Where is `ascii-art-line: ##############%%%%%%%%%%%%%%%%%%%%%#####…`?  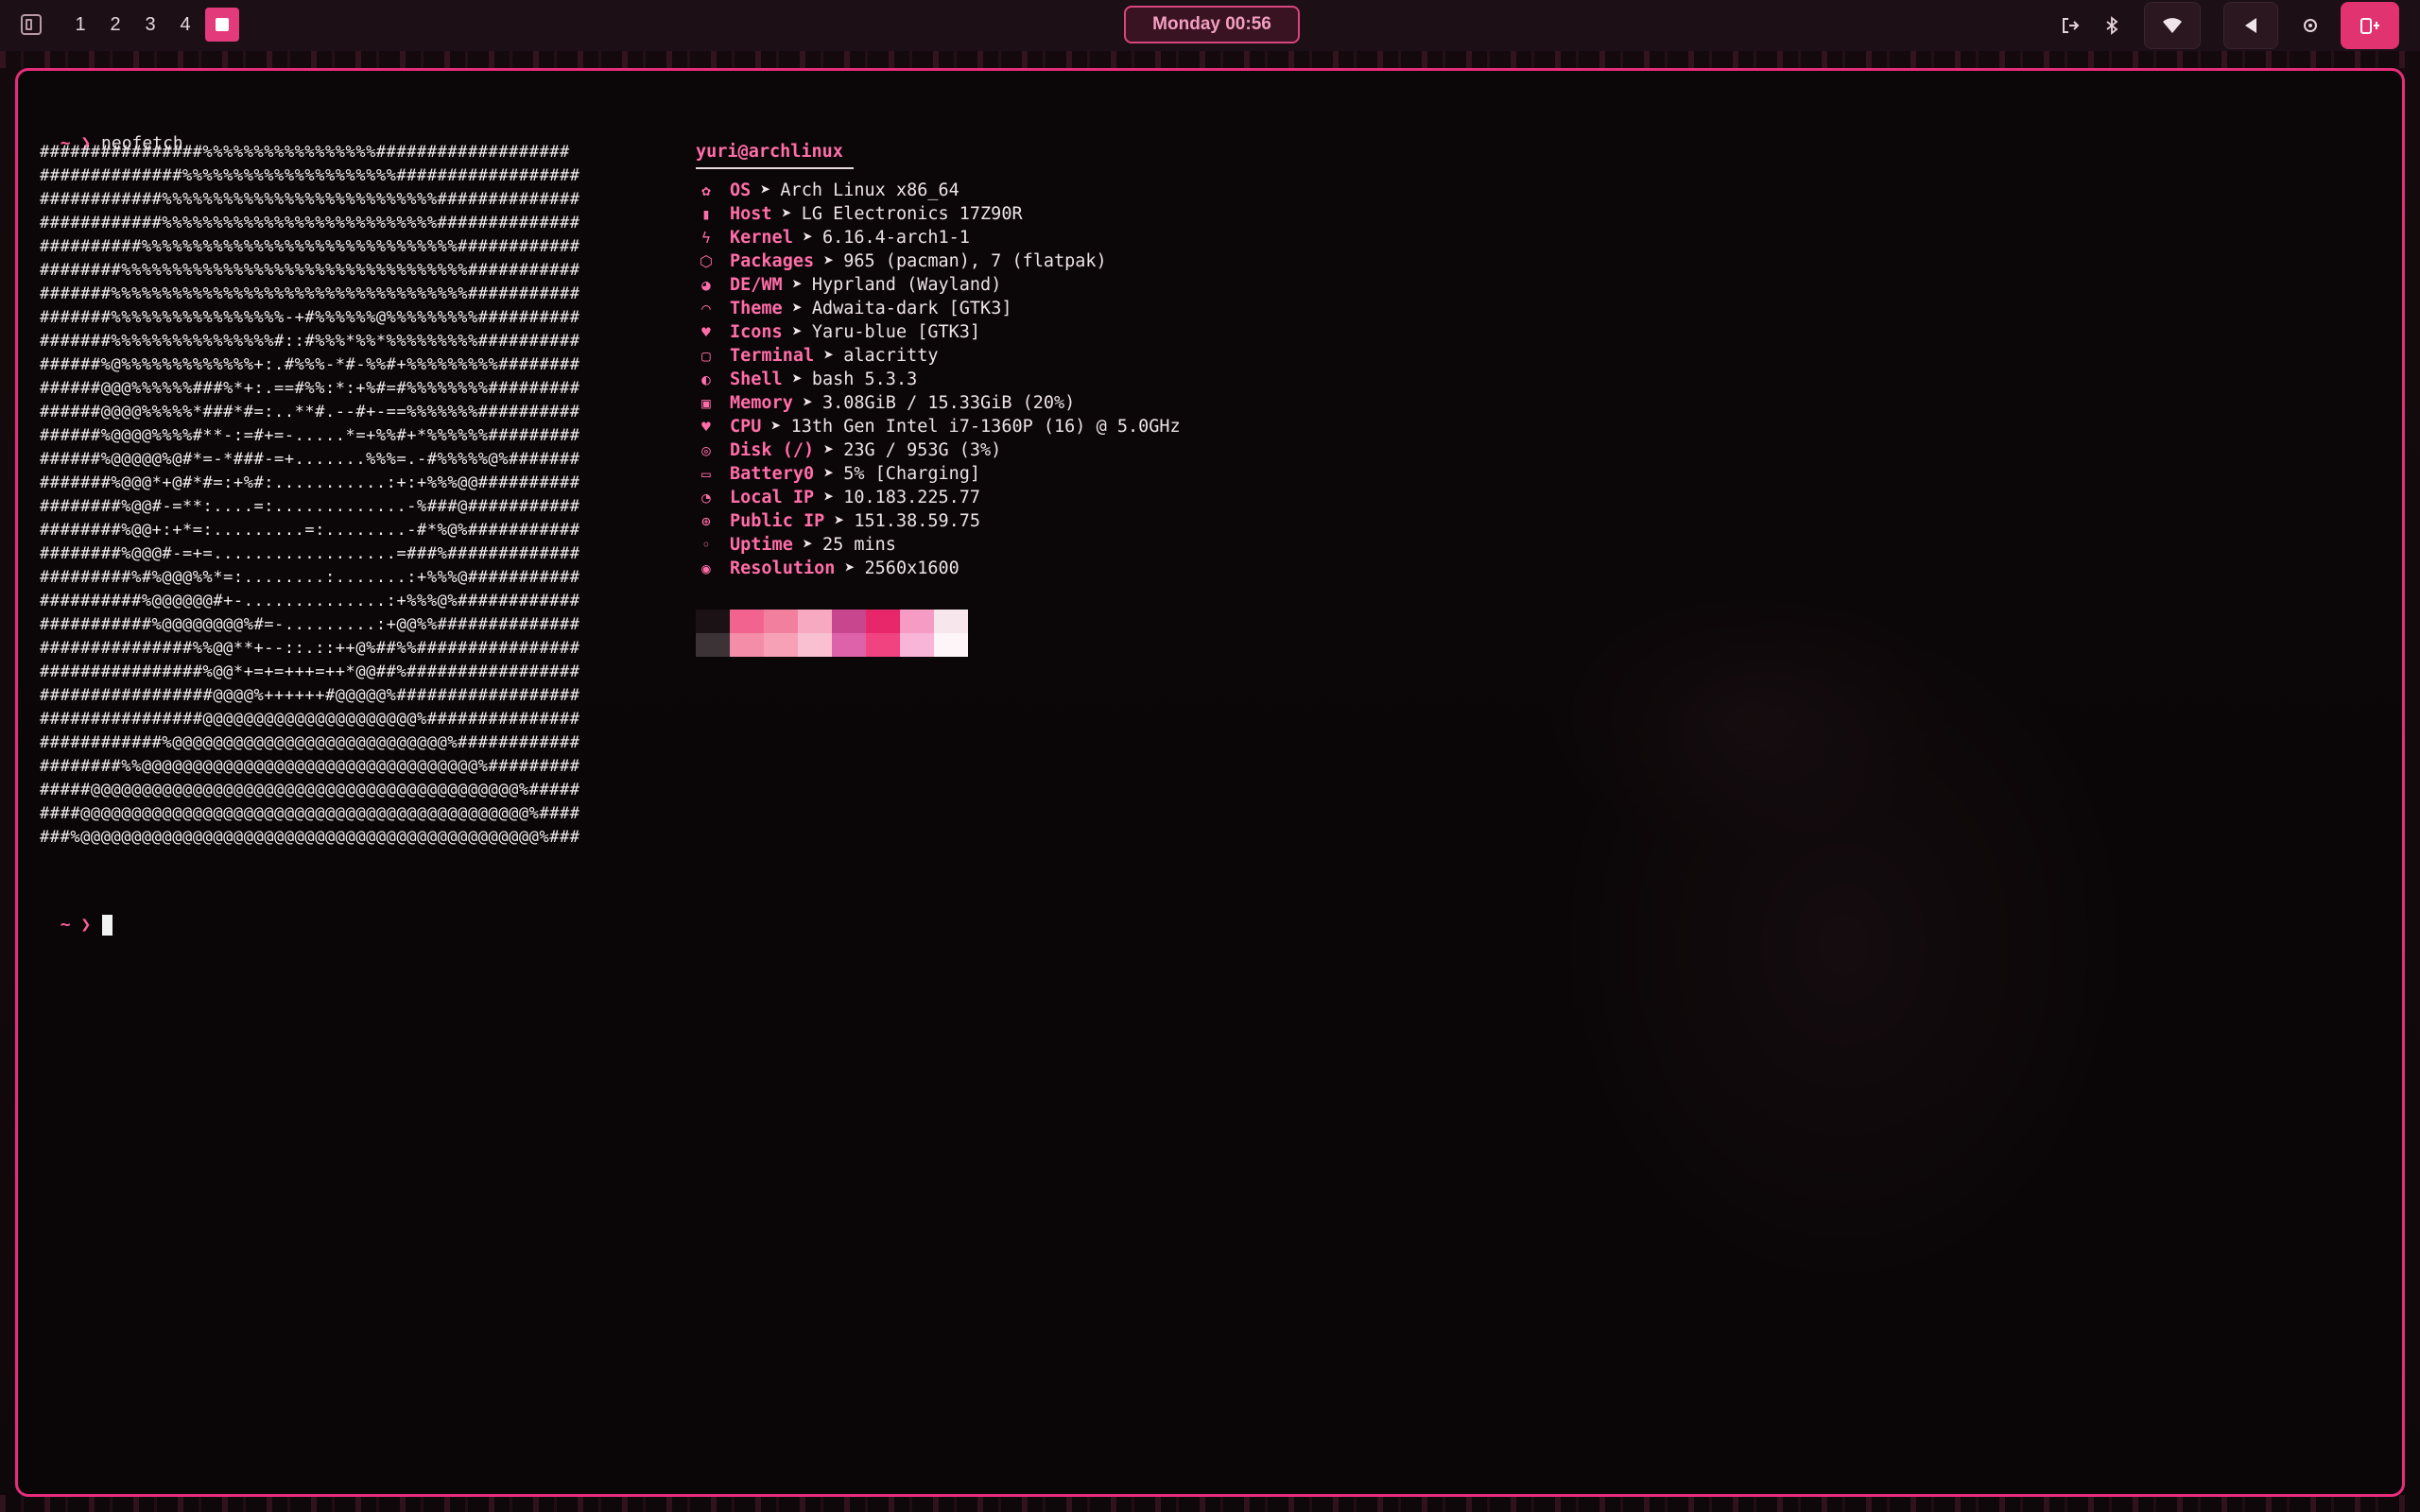 ascii-art-line: ##############%%%%%%%%%%%%%%%%%%%%%#####… is located at coordinates (310, 175).